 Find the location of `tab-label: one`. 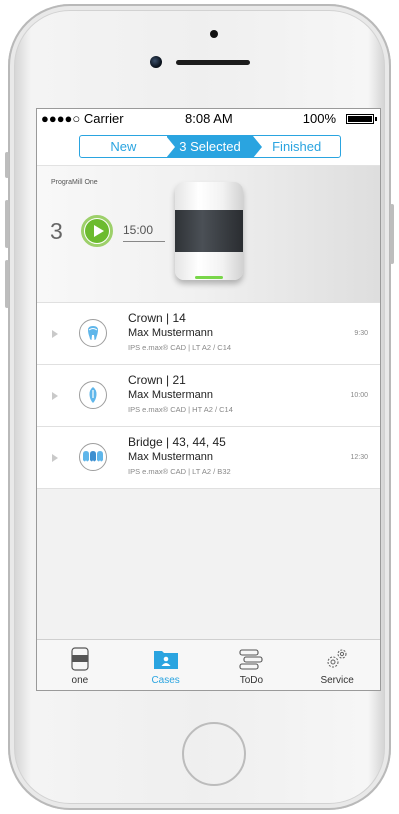

tab-label: one is located at coordinates (80, 680).